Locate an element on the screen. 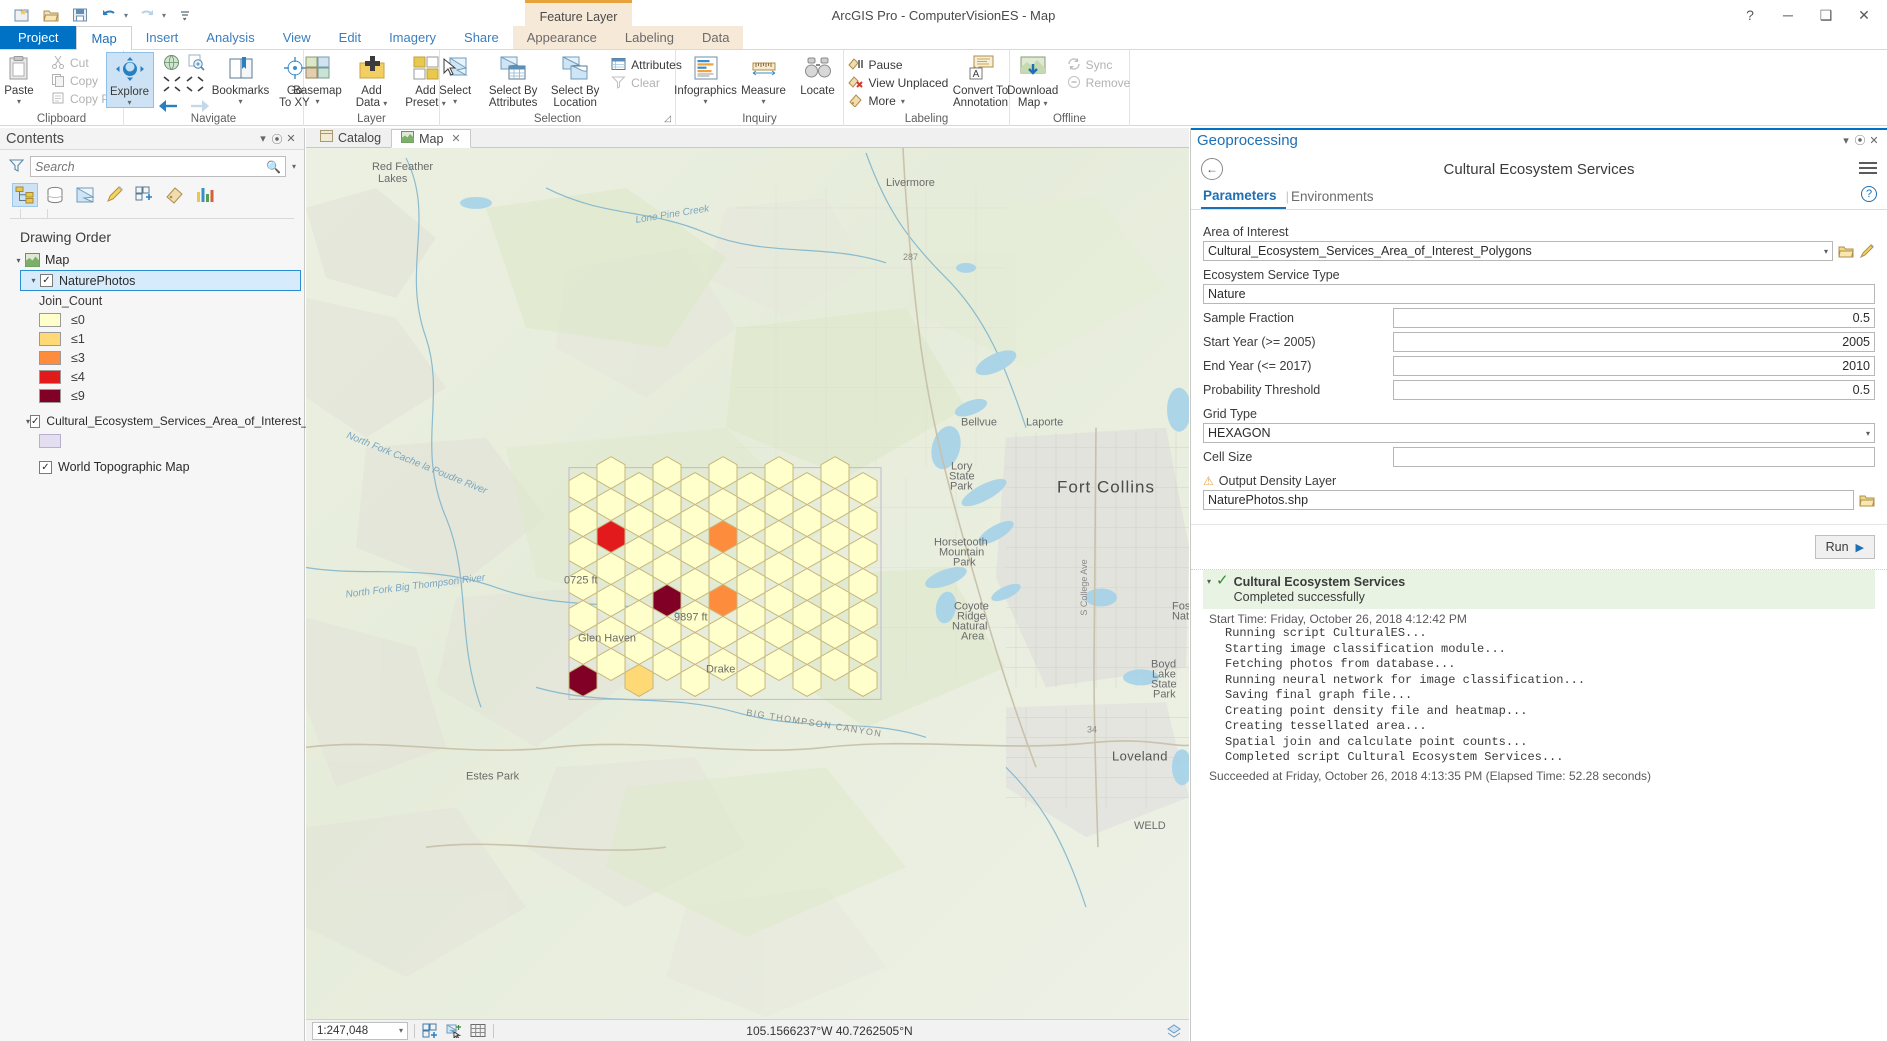  tab-parameters: Parameters is located at coordinates (1243, 198).